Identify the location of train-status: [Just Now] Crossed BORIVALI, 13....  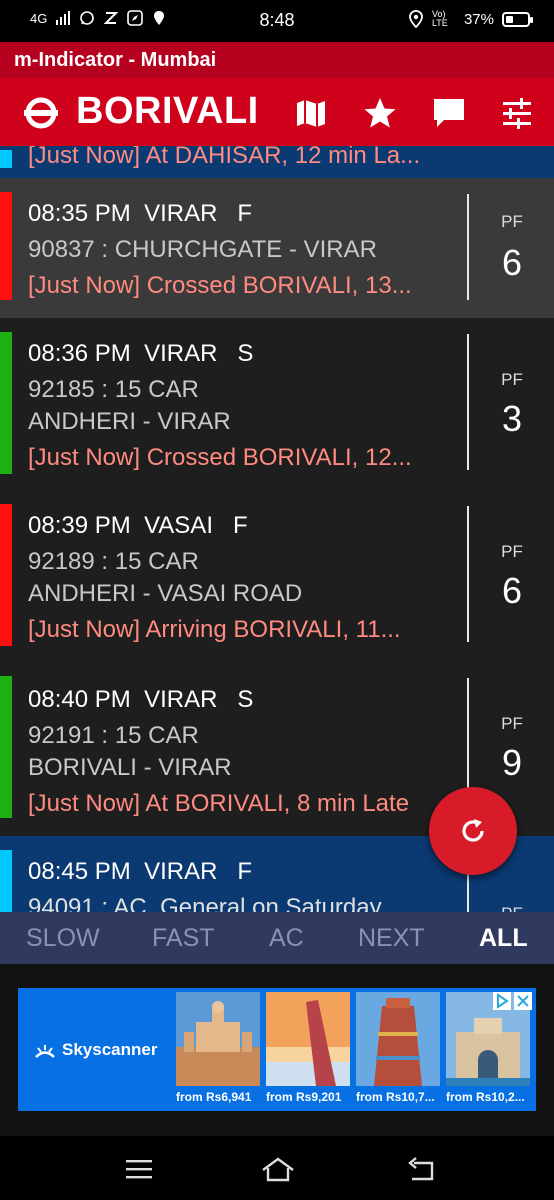
(220, 285).